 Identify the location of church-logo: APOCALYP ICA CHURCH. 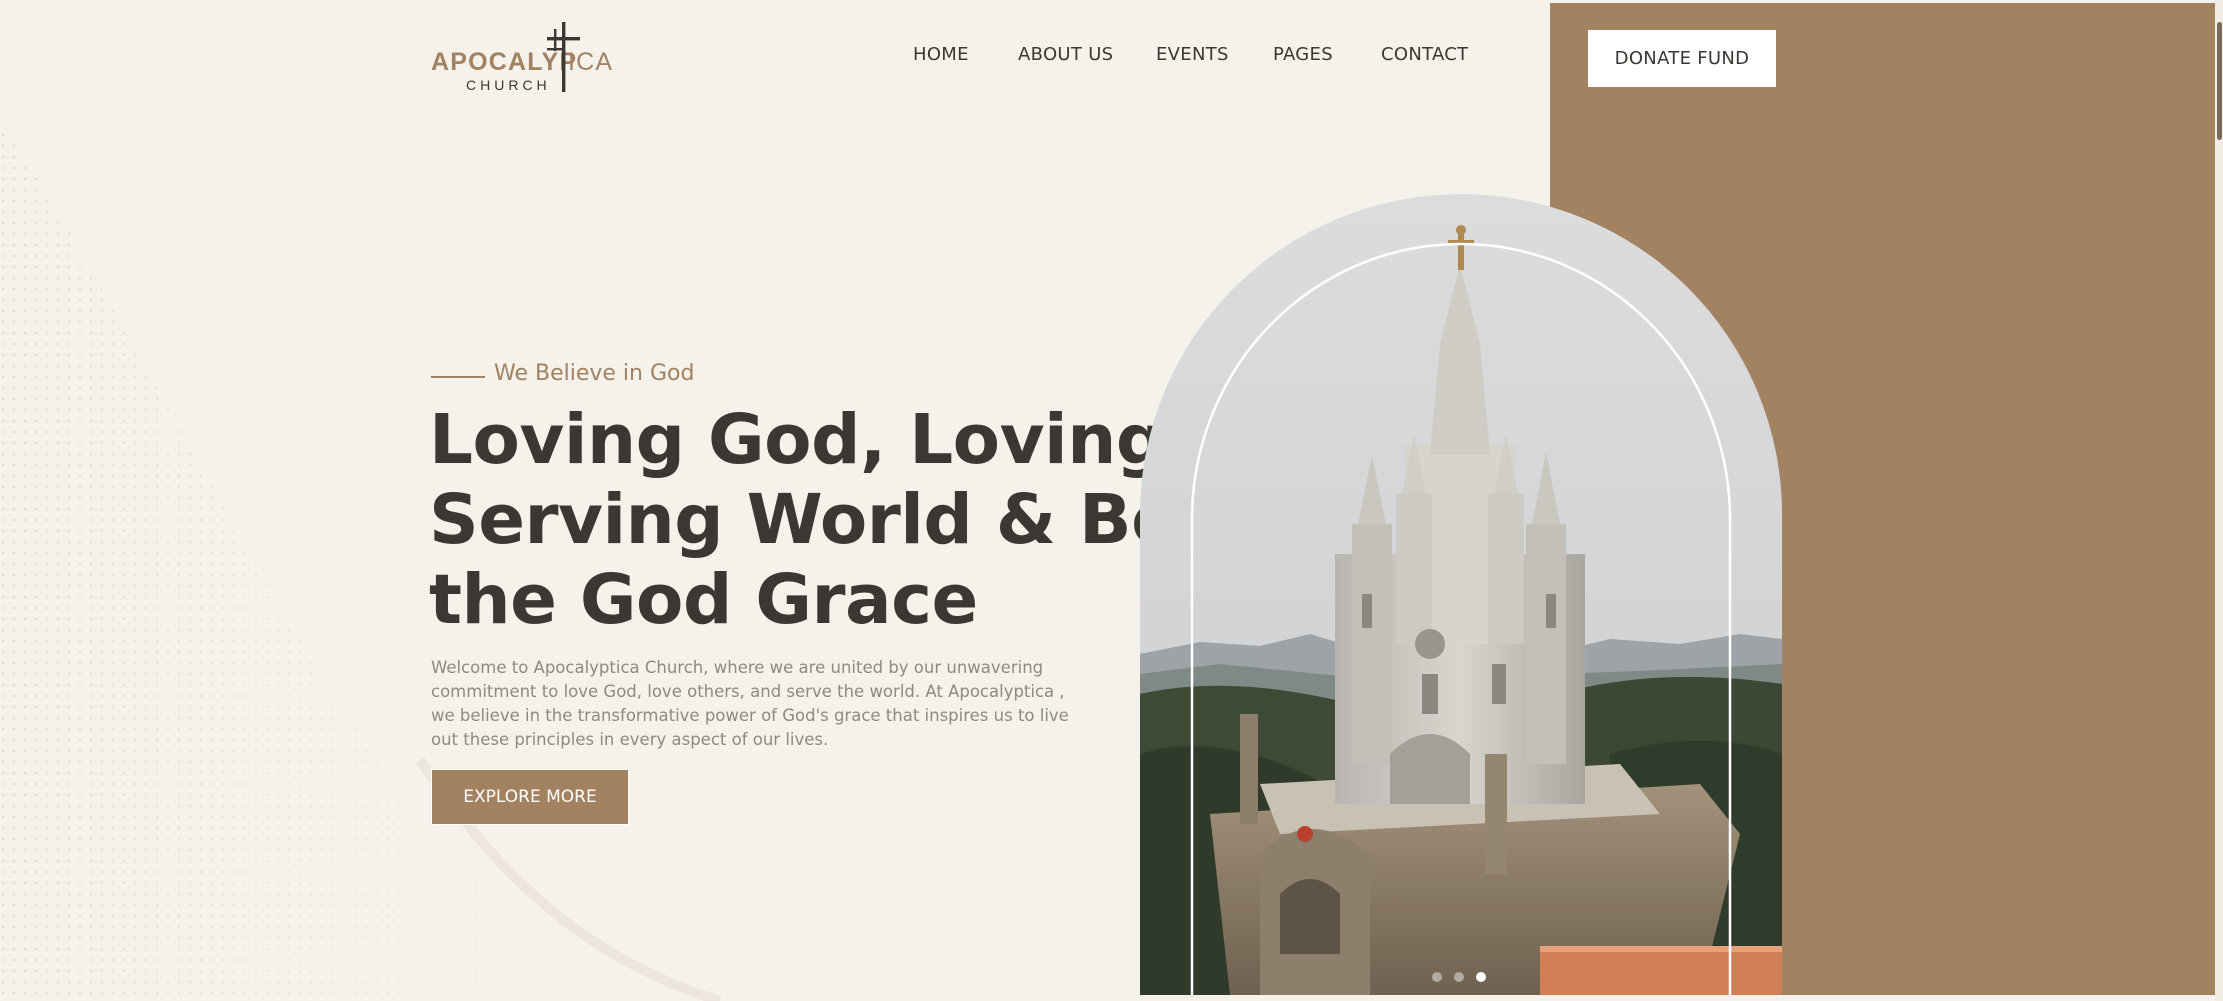
(530, 59).